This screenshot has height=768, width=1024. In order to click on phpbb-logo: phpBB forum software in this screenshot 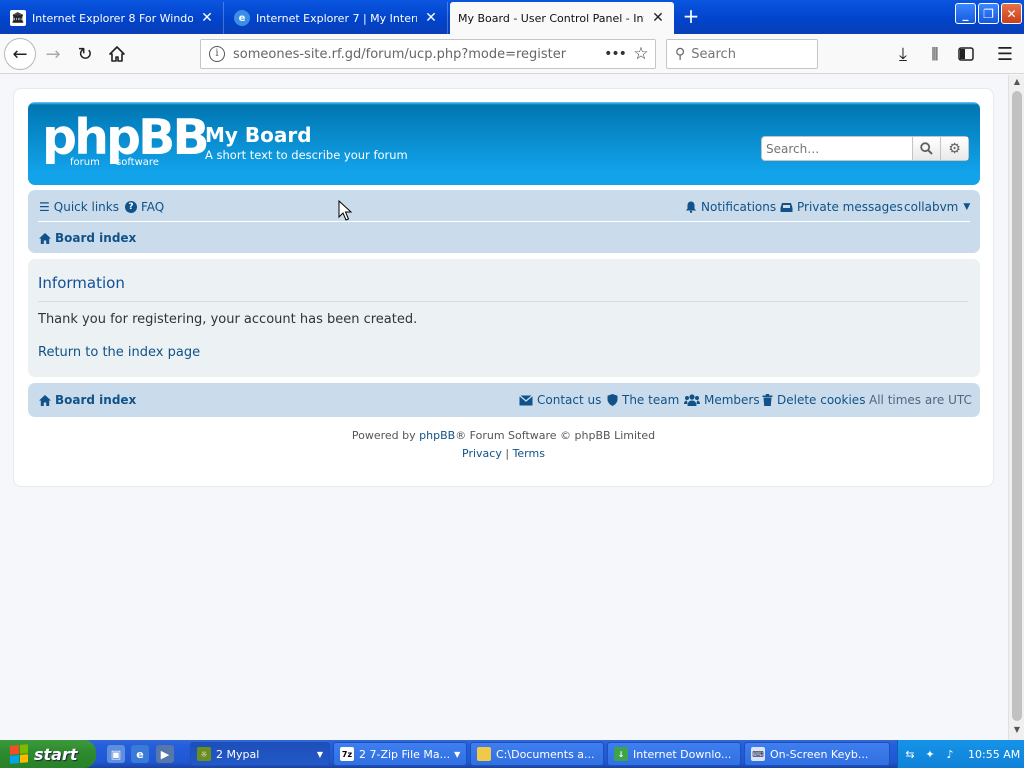, I will do `click(126, 141)`.